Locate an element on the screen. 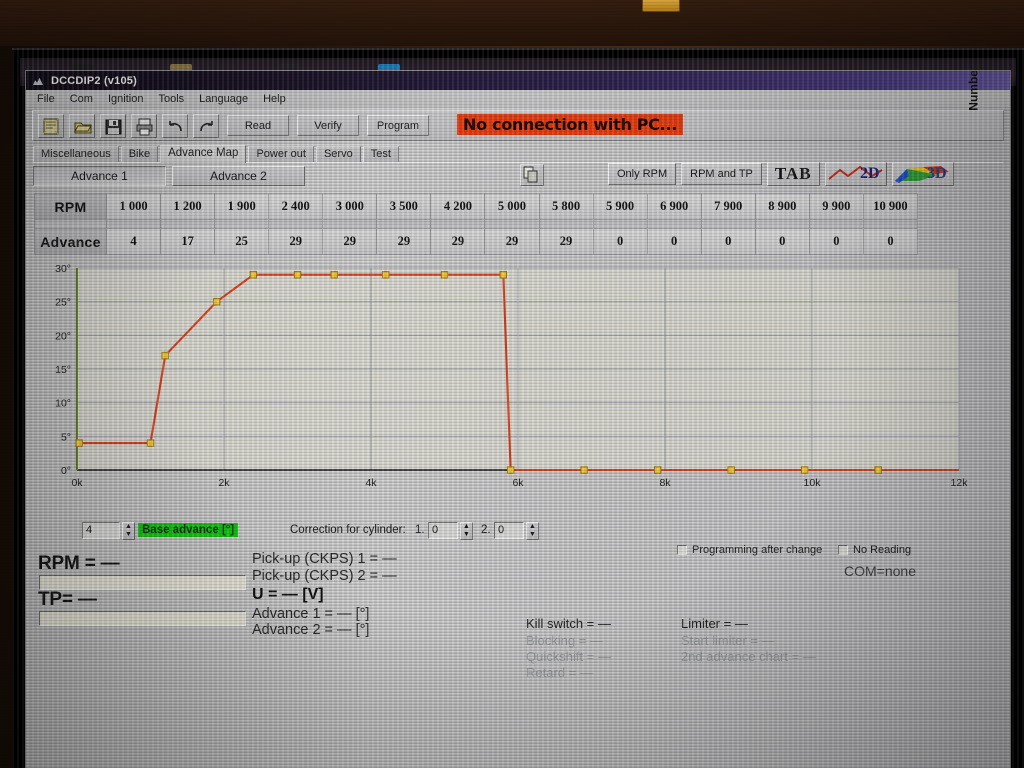 This screenshot has height=768, width=1024. subtab-advance-2: Advance 2 is located at coordinates (238, 176).